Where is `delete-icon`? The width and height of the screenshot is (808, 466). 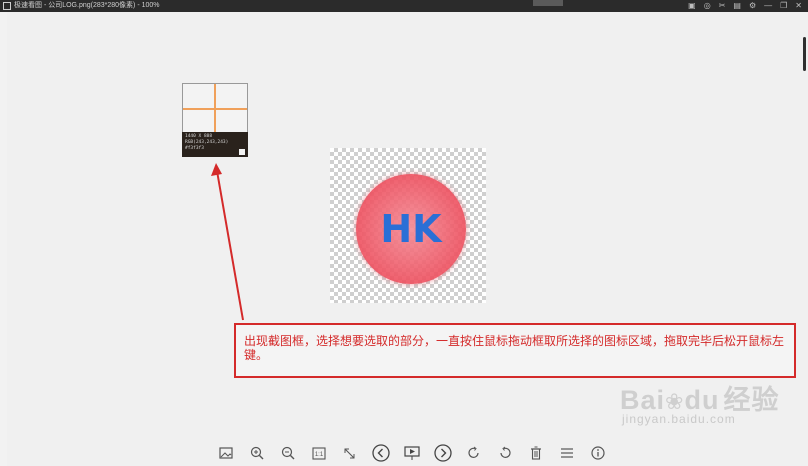
delete-icon is located at coordinates (535, 453).